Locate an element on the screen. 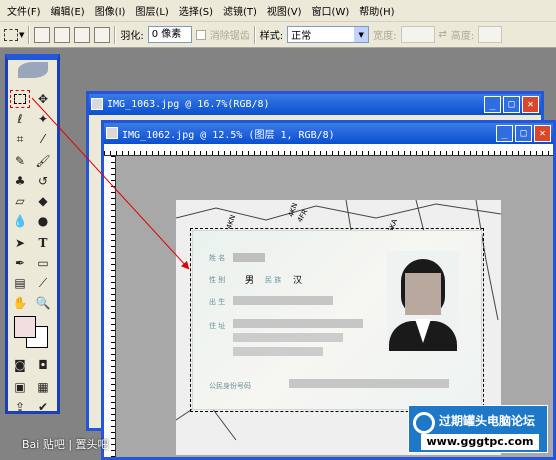  intersect-selection-button is located at coordinates (102, 34).